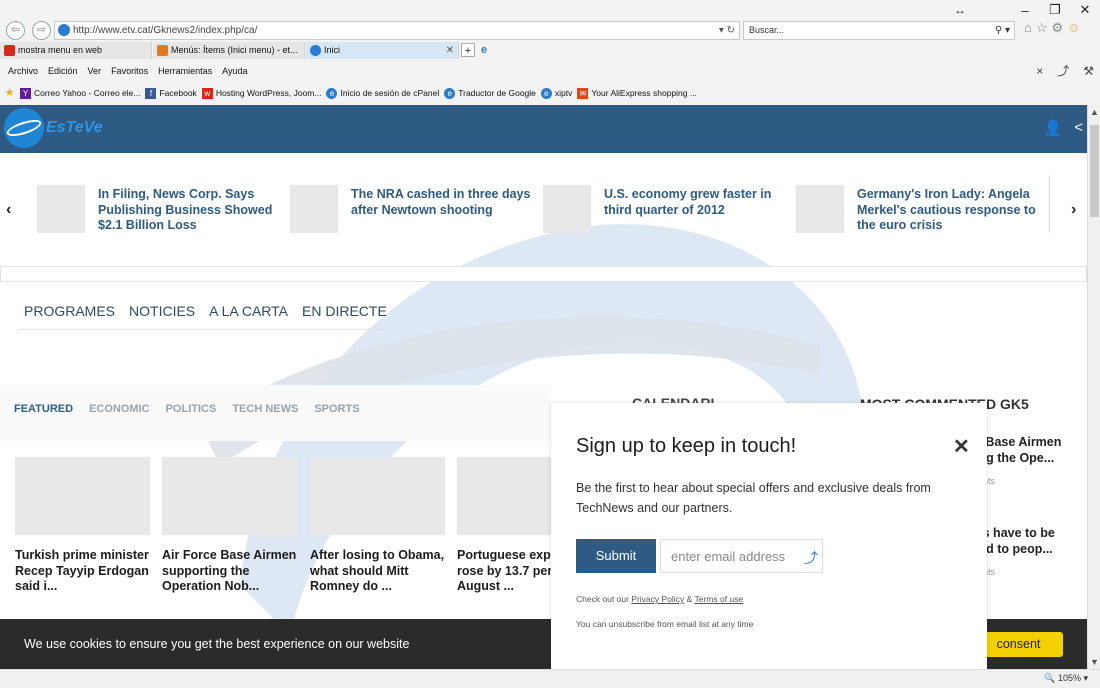 This screenshot has width=1100, height=688. What do you see at coordinates (490, 93) in the screenshot?
I see `fav-traductor: e Traductor de Google` at bounding box center [490, 93].